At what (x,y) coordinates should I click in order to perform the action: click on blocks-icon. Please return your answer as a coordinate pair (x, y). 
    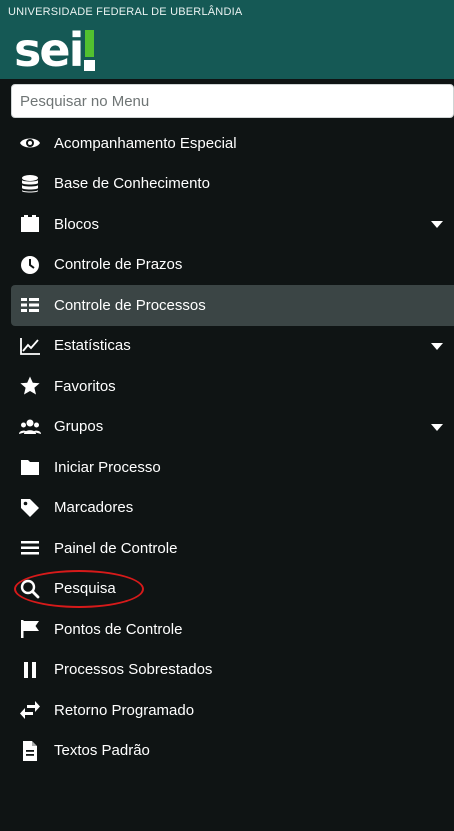
    Looking at the image, I should click on (30, 224).